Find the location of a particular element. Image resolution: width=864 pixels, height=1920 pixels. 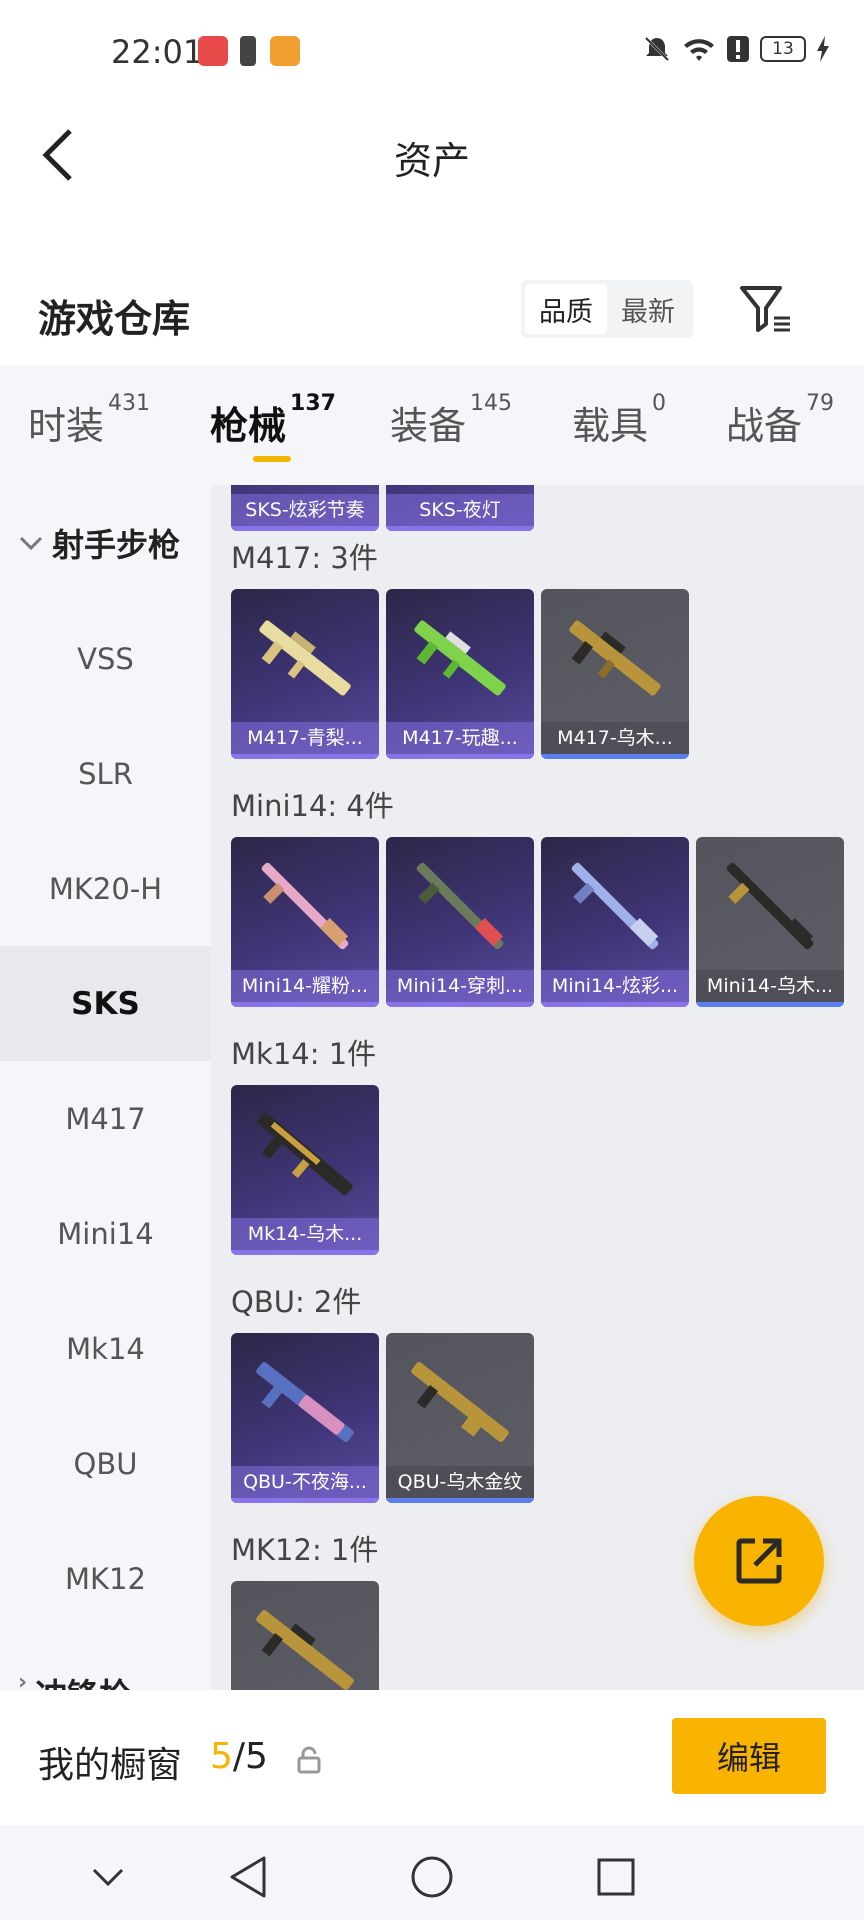

chevron-down-icon is located at coordinates (31, 543).